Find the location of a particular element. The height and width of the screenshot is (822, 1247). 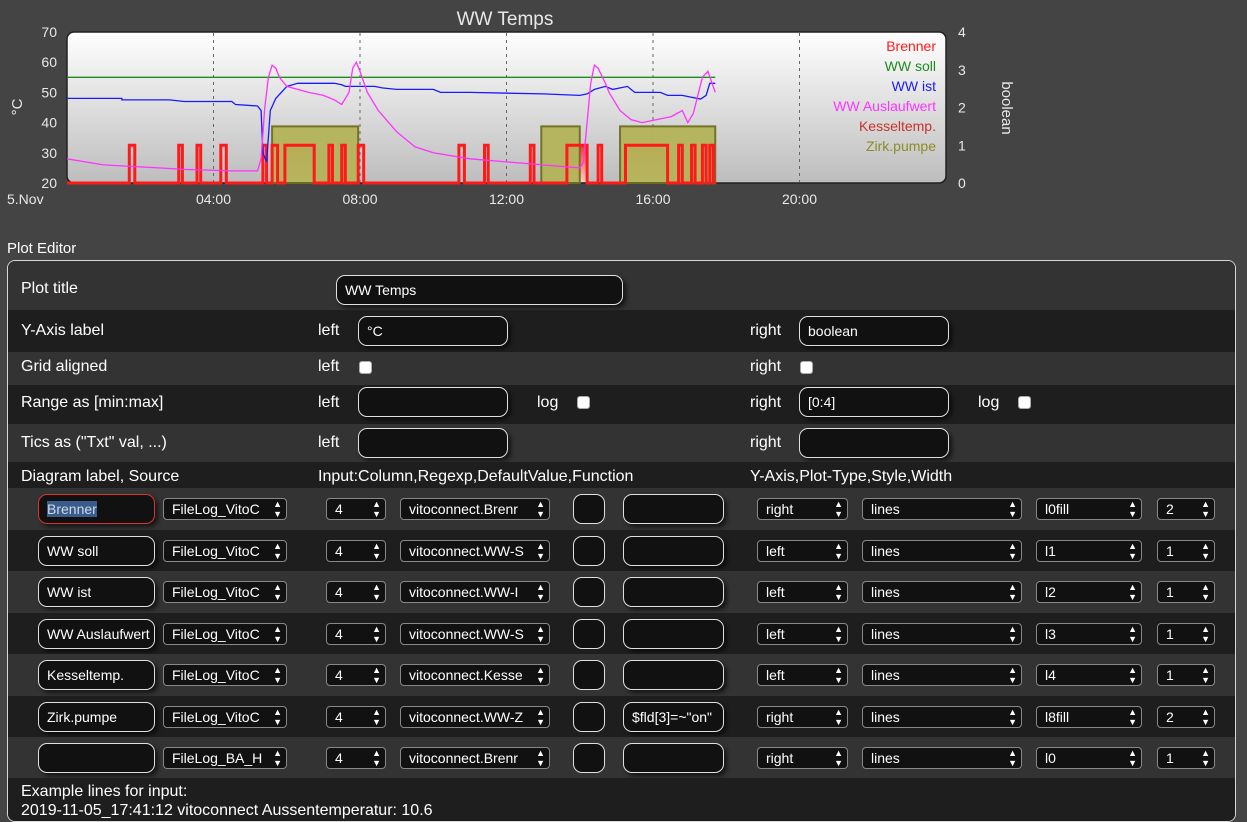

series-regexp-select: vitoconnect.WW-I ▲ ▼ is located at coordinates (475, 592).